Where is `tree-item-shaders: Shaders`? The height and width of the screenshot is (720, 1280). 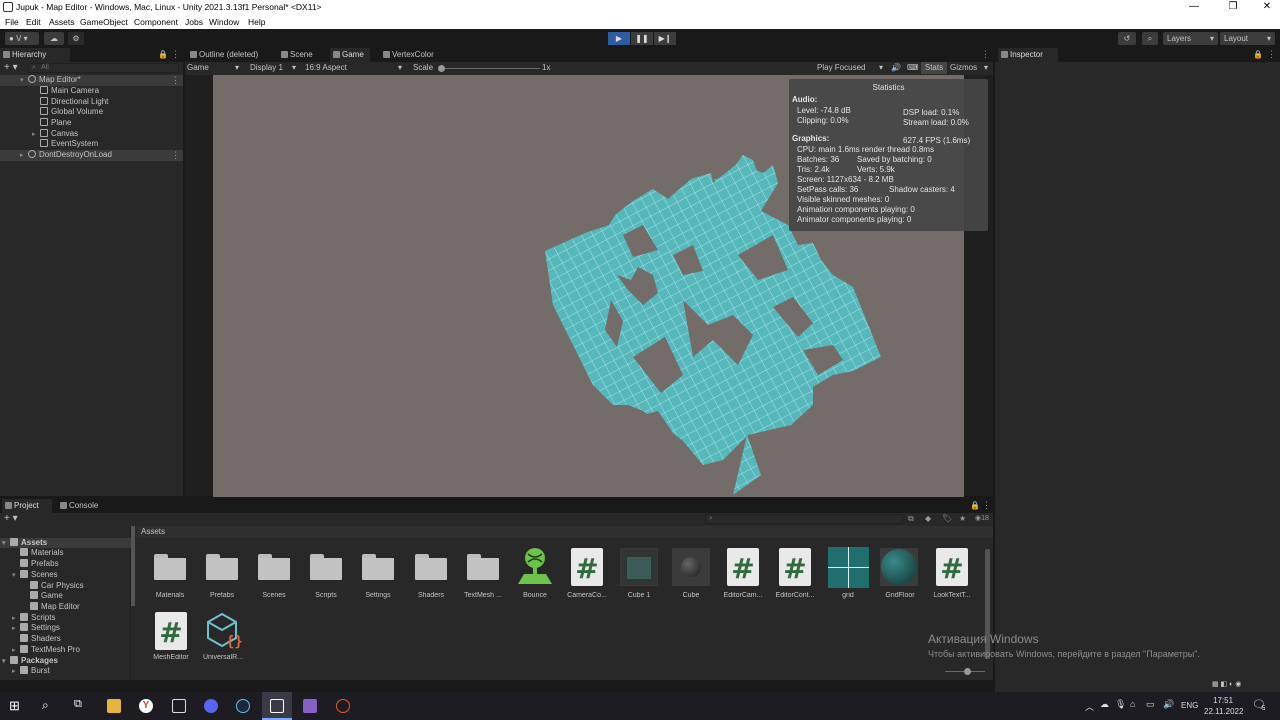 tree-item-shaders: Shaders is located at coordinates (40, 639).